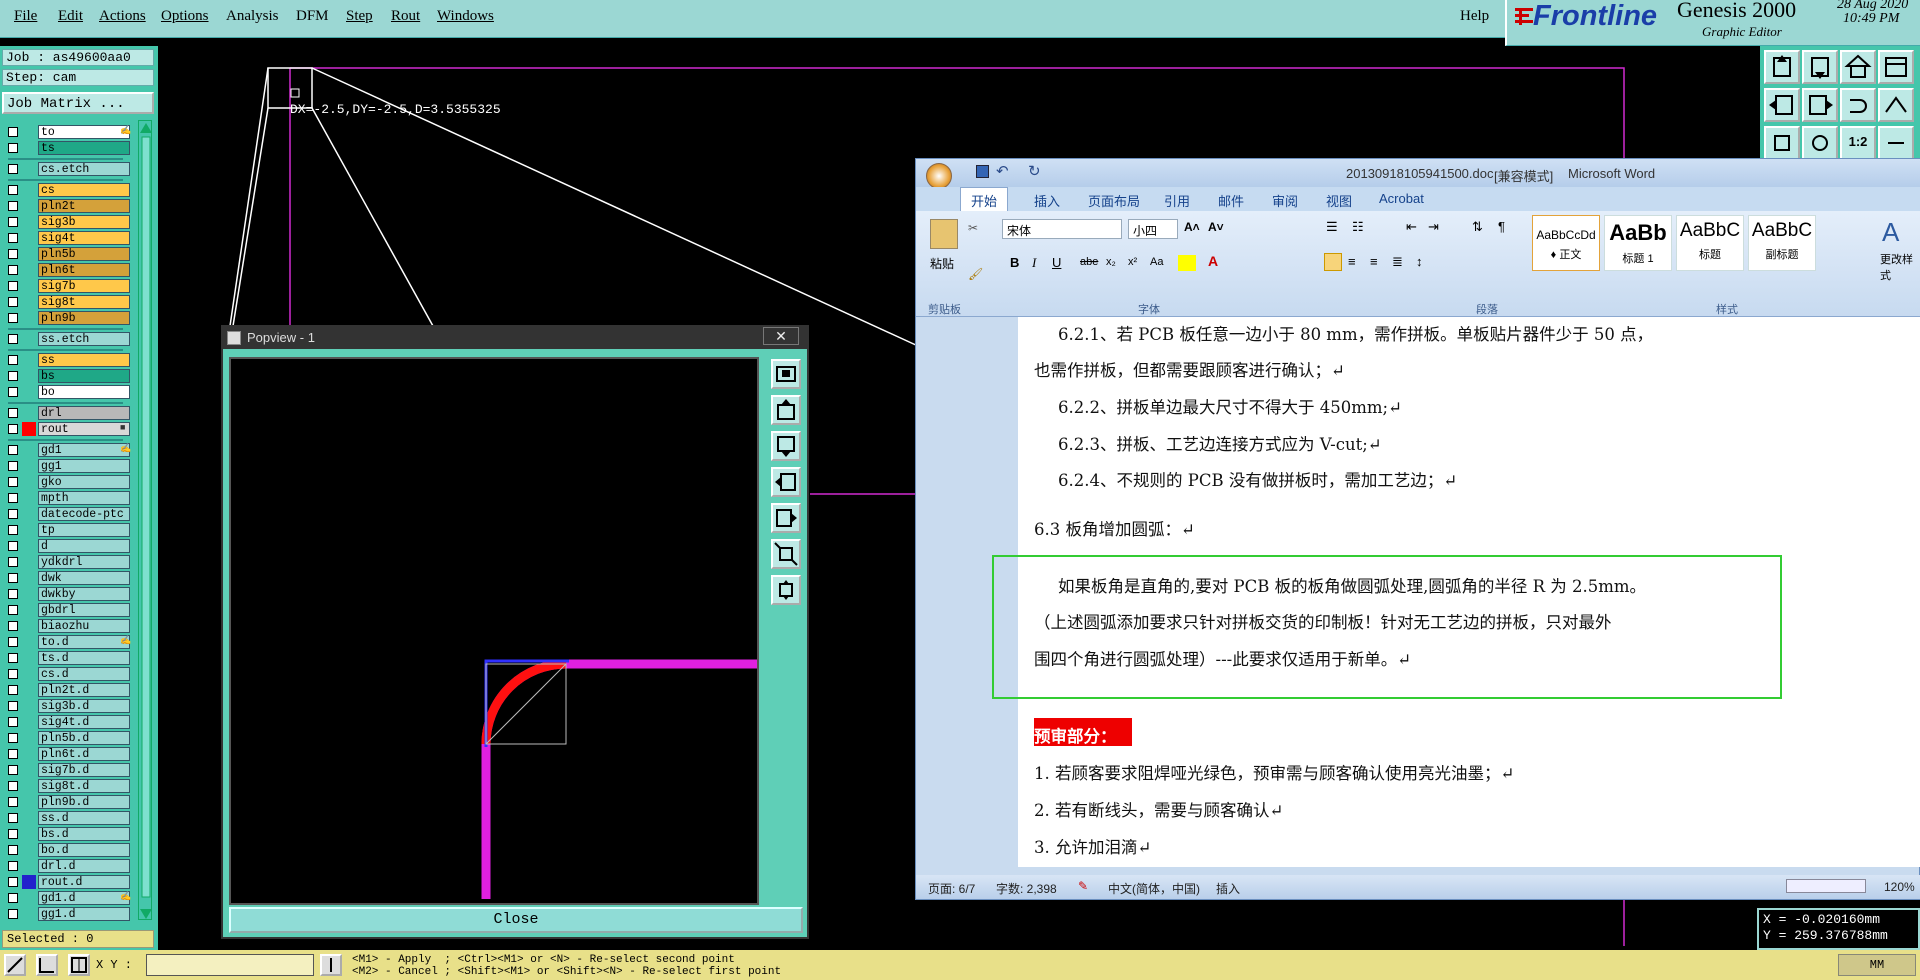 The image size is (1920, 980). I want to click on paste-label: 粘贴, so click(942, 263).